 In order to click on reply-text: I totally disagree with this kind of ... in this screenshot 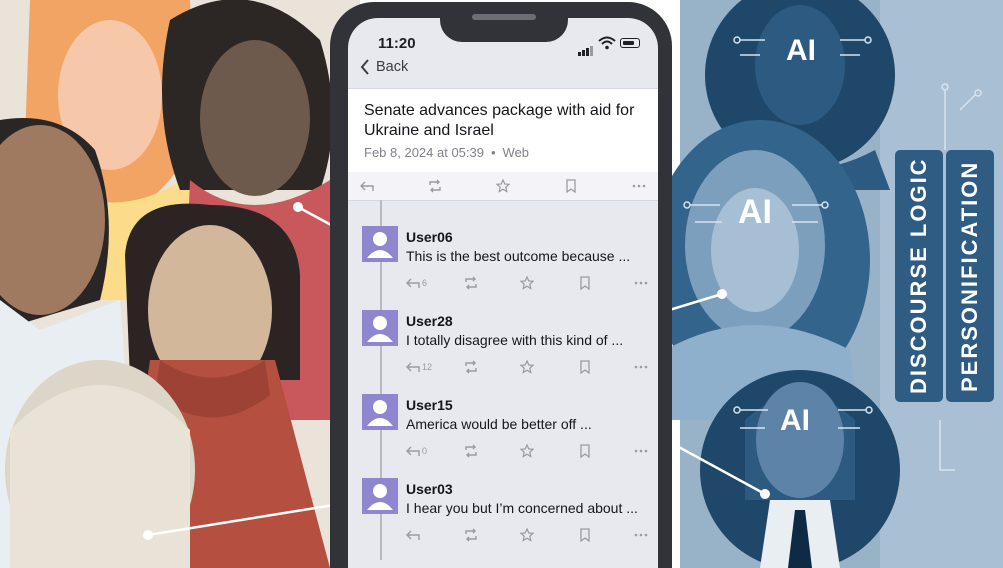, I will do `click(515, 340)`.